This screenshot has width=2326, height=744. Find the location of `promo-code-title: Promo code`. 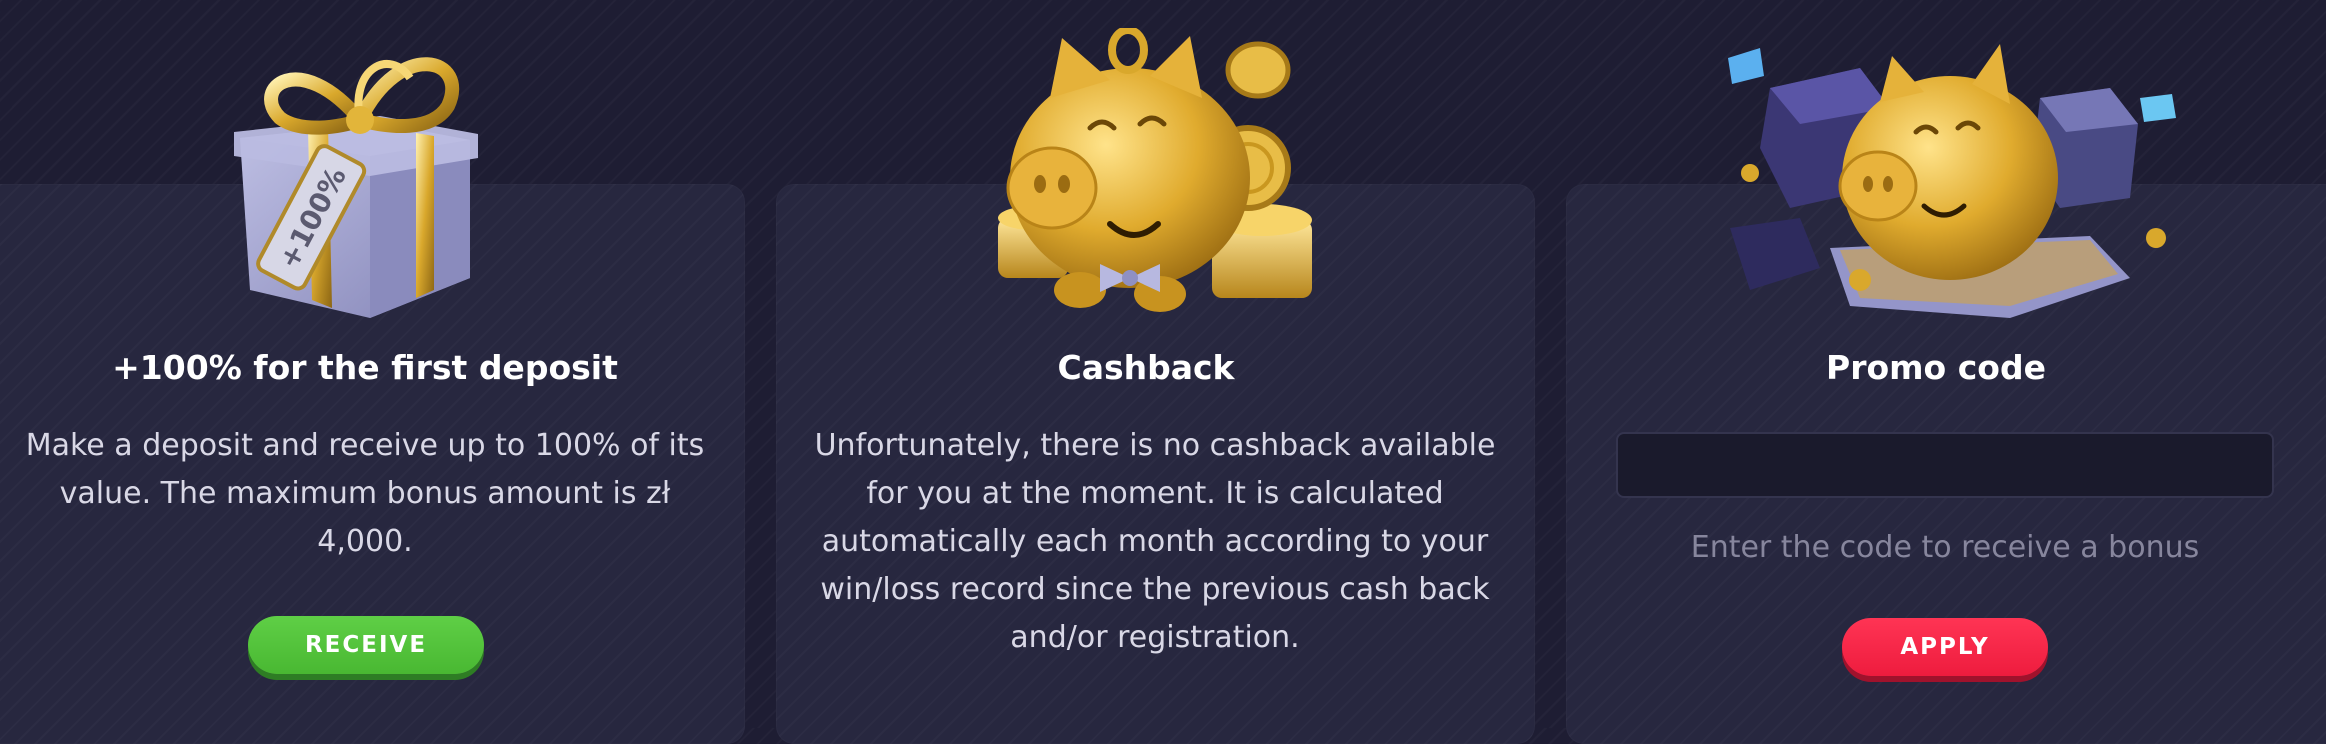

promo-code-title: Promo code is located at coordinates (1936, 367).